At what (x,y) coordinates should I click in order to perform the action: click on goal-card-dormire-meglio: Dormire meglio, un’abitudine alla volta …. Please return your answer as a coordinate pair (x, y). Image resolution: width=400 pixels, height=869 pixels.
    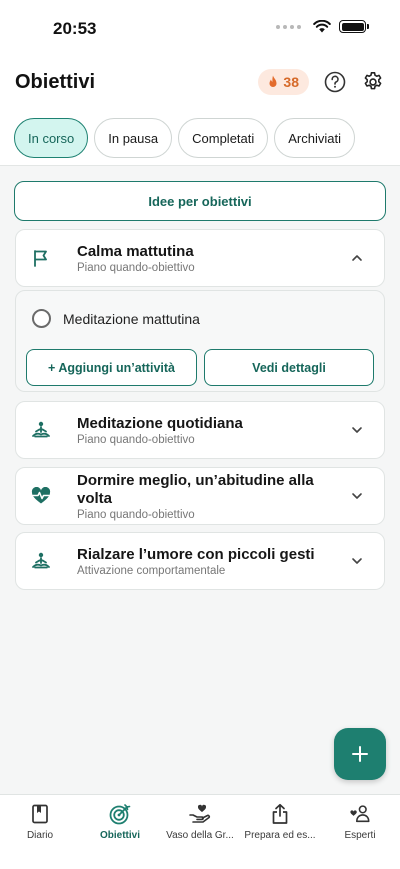
    Looking at the image, I should click on (200, 496).